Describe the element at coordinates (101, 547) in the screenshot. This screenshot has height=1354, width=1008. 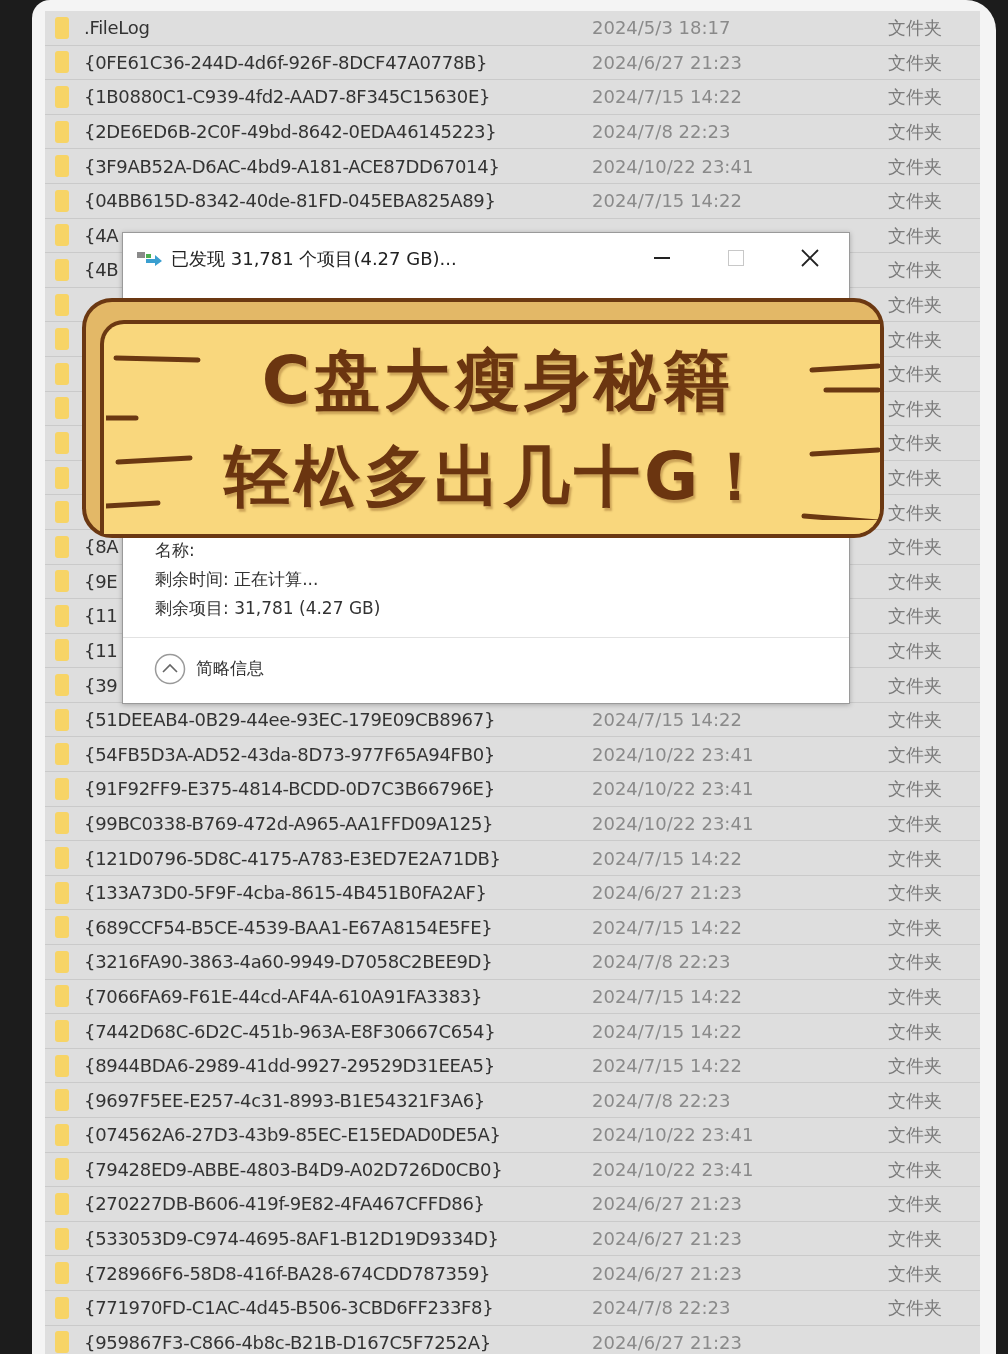
I see `file-name: {8A` at that location.